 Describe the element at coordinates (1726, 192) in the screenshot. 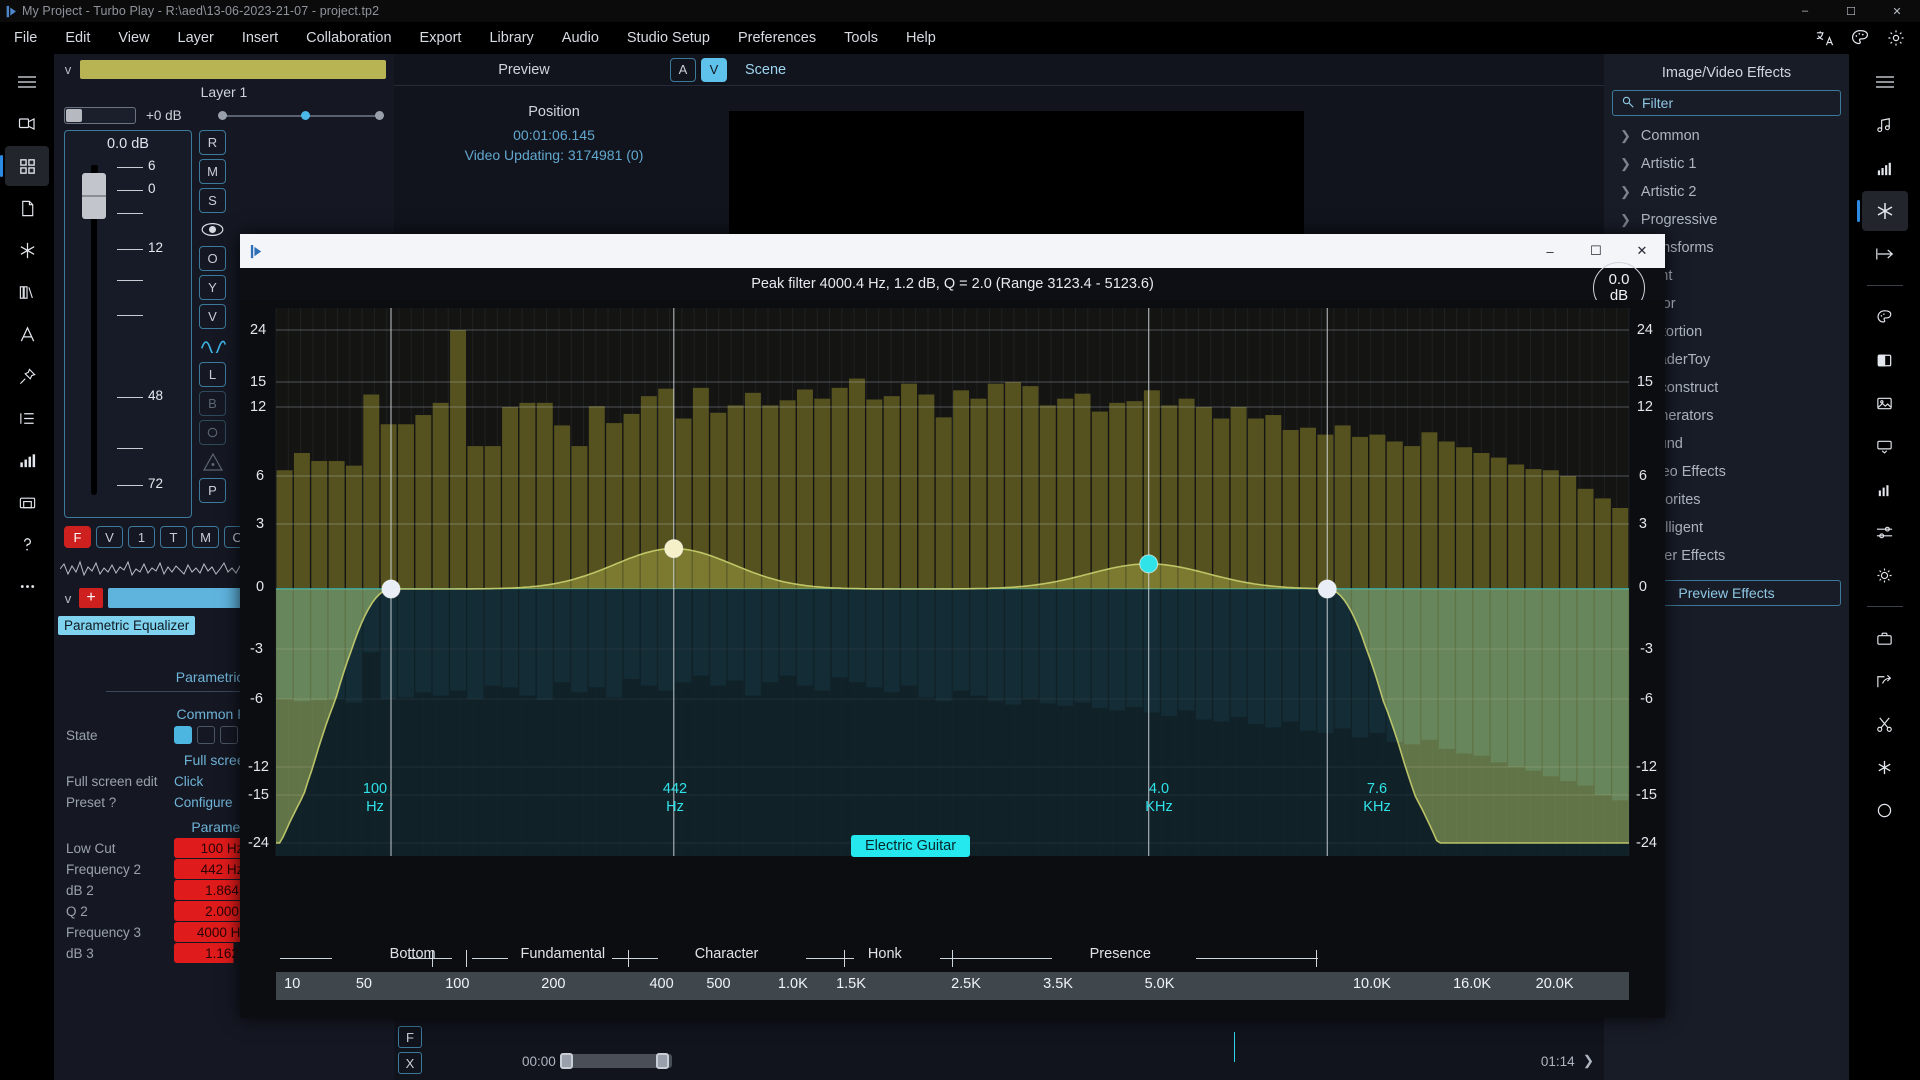

I see `effects-category-artistic-2: ❯ Artistic 2` at that location.